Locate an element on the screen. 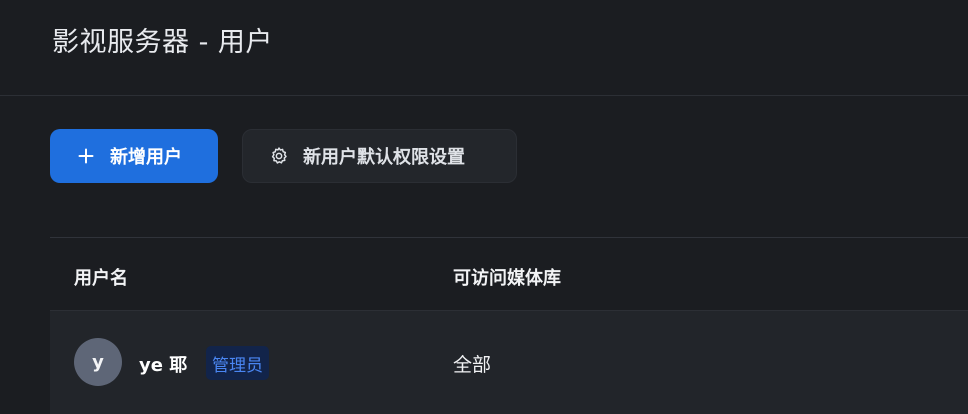 The height and width of the screenshot is (414, 968). username: ye 耶 is located at coordinates (163, 365).